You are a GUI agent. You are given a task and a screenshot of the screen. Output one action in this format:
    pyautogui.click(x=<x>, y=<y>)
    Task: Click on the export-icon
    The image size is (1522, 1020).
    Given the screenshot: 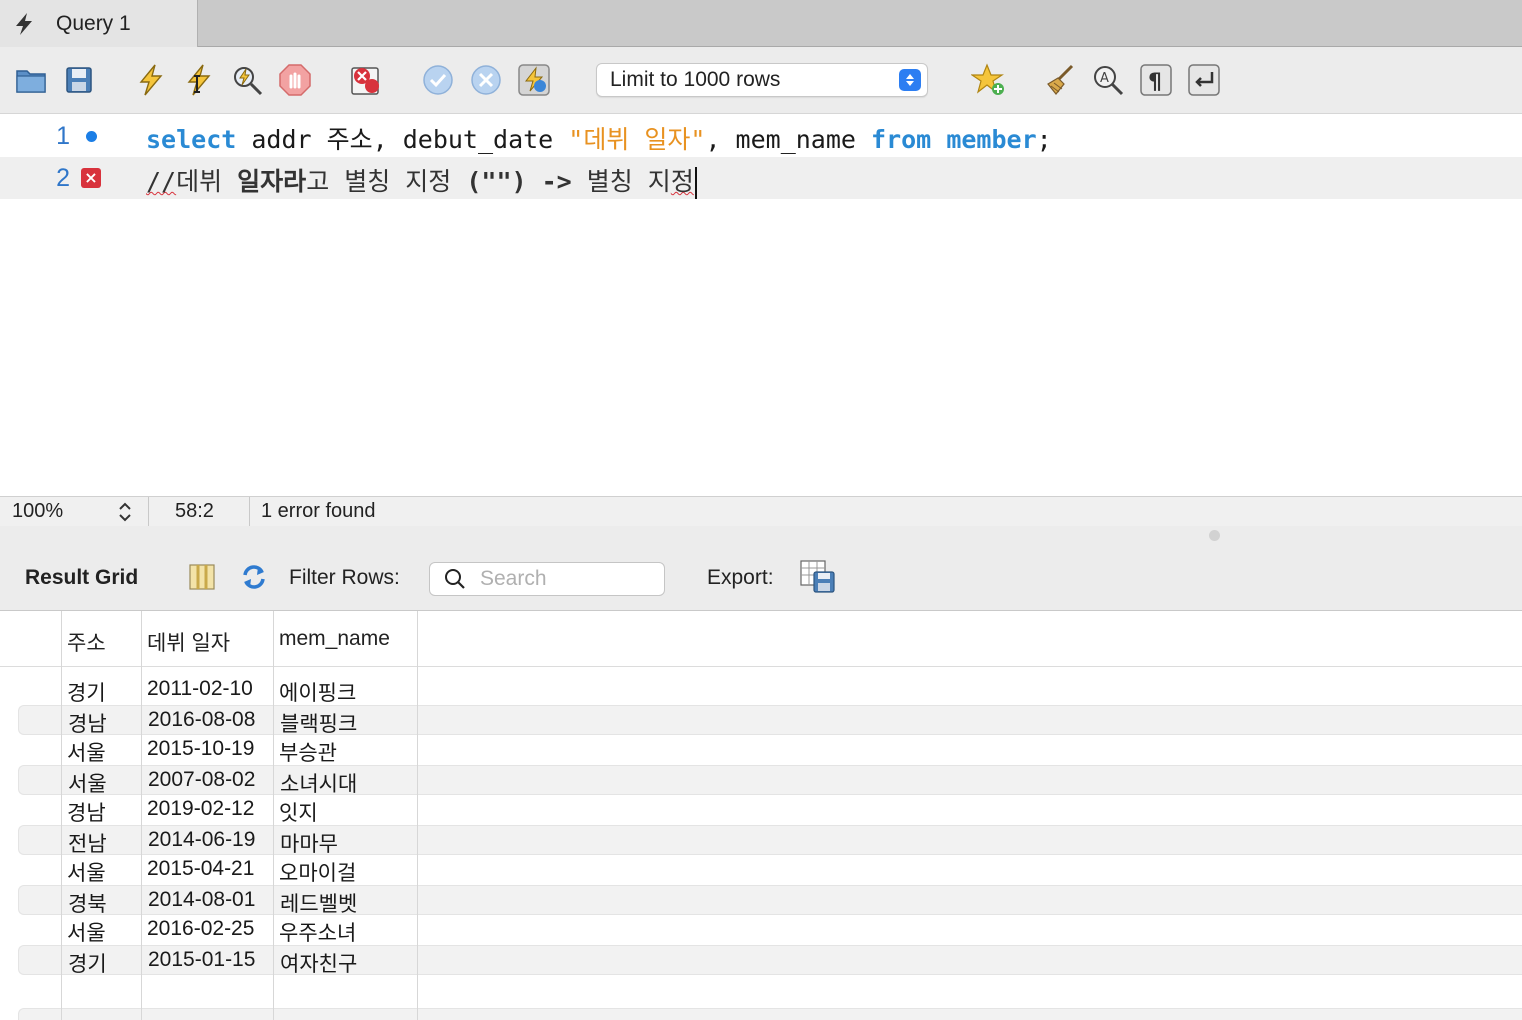 What is the action you would take?
    pyautogui.click(x=818, y=577)
    